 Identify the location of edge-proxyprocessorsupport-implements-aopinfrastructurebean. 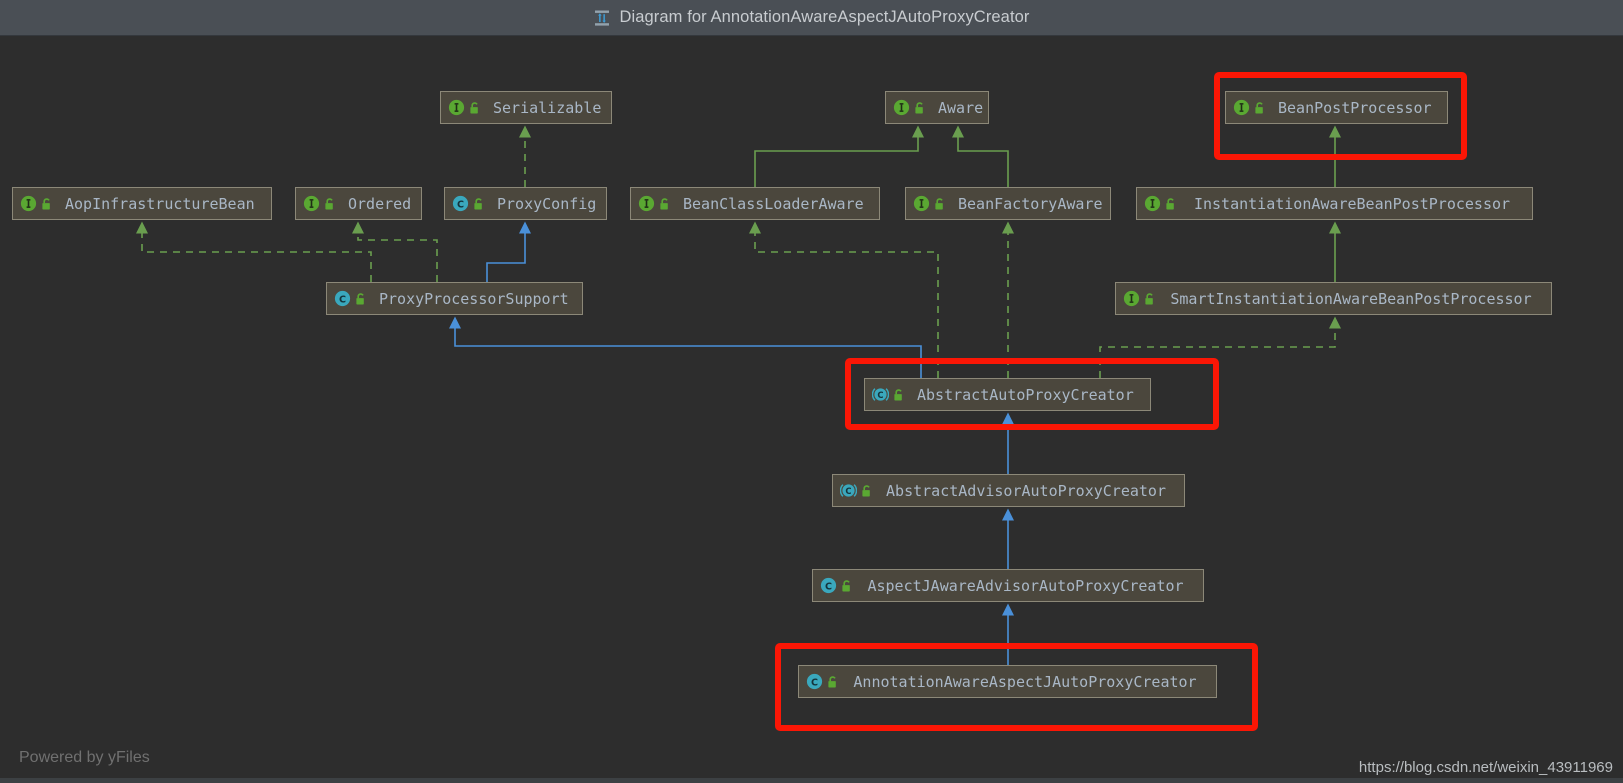
(254, 251).